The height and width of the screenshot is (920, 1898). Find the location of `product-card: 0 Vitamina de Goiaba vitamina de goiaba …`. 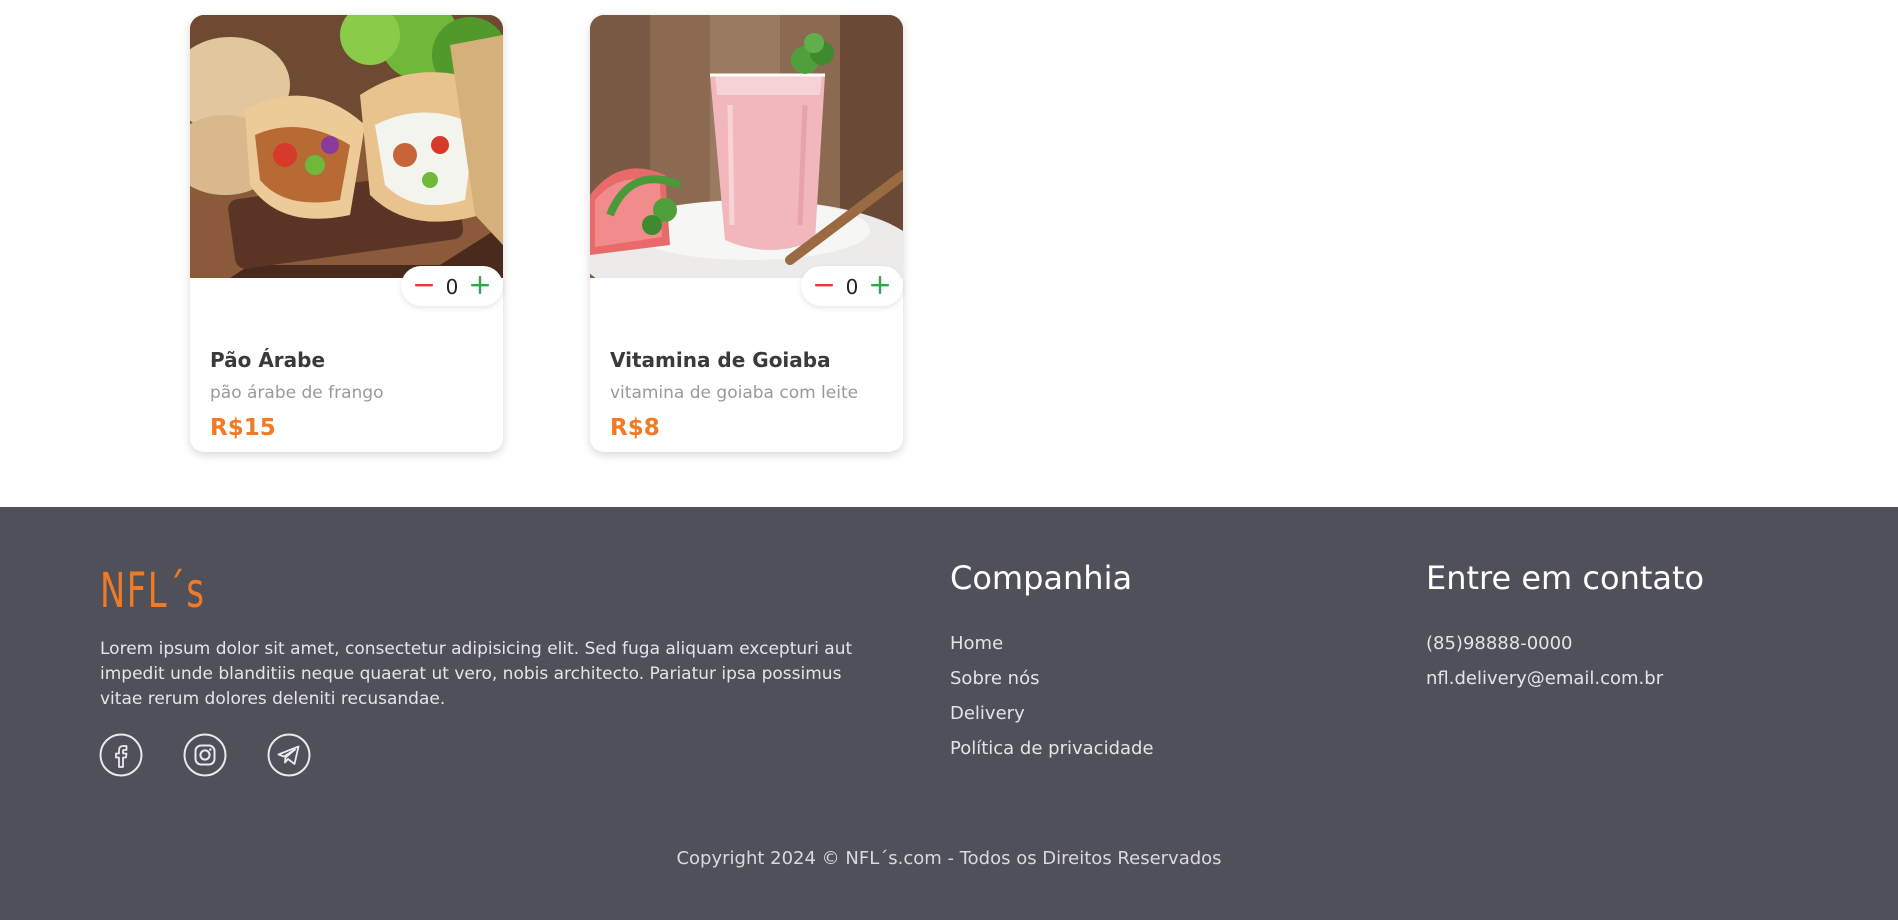

product-card: 0 Vitamina de Goiaba vitamina de goiaba … is located at coordinates (746, 233).